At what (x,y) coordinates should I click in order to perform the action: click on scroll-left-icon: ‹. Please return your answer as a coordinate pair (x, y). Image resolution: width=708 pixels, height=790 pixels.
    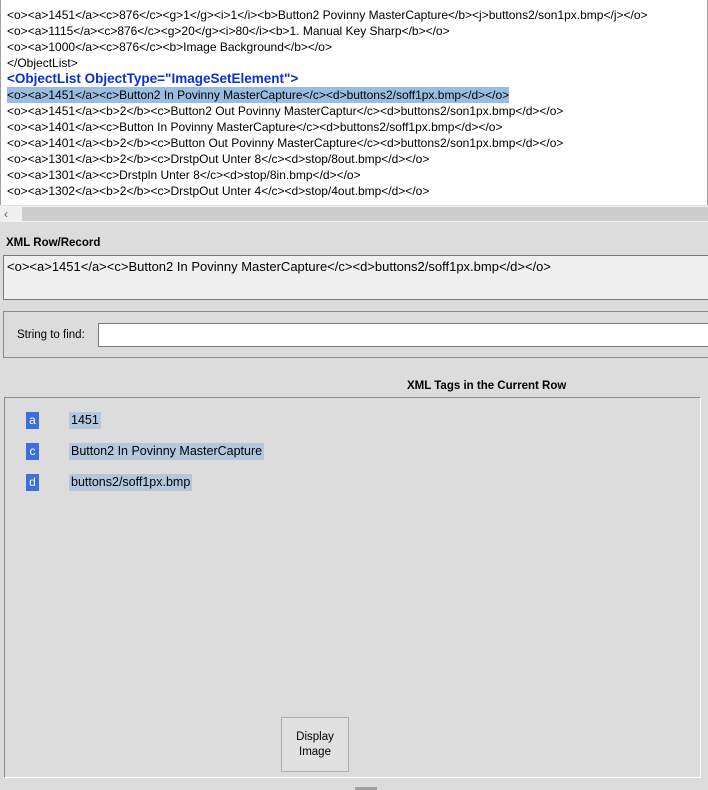
    Looking at the image, I should click on (6, 214).